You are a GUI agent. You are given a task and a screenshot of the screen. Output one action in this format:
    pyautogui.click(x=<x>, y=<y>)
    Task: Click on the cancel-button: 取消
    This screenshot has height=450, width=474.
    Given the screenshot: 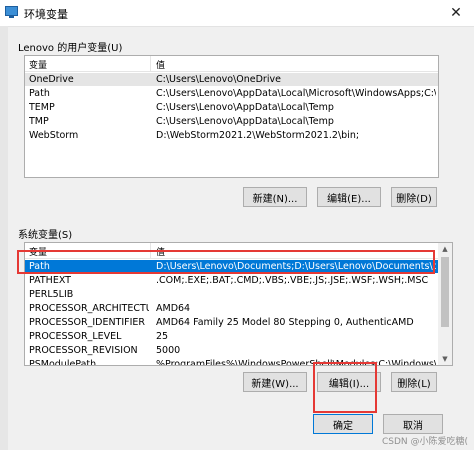 What is the action you would take?
    pyautogui.click(x=413, y=424)
    